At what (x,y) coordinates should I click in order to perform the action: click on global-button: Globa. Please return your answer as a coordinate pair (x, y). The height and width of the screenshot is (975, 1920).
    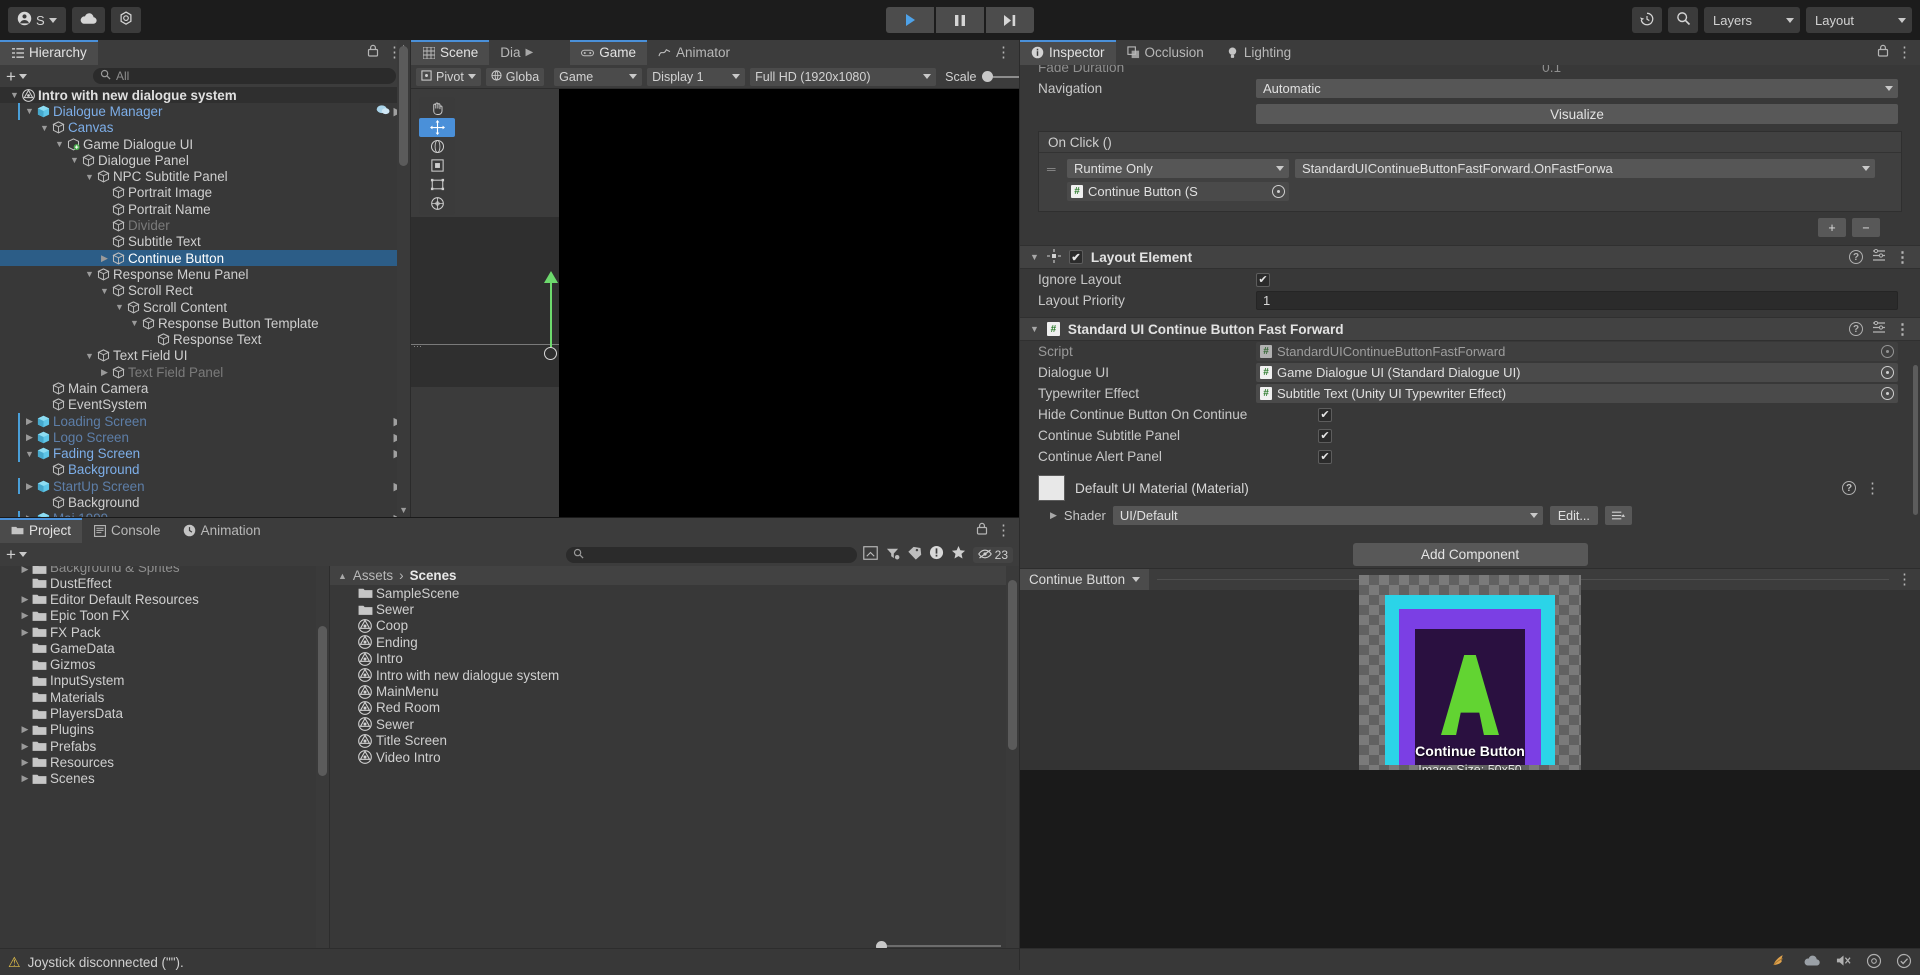
    Looking at the image, I should click on (515, 76).